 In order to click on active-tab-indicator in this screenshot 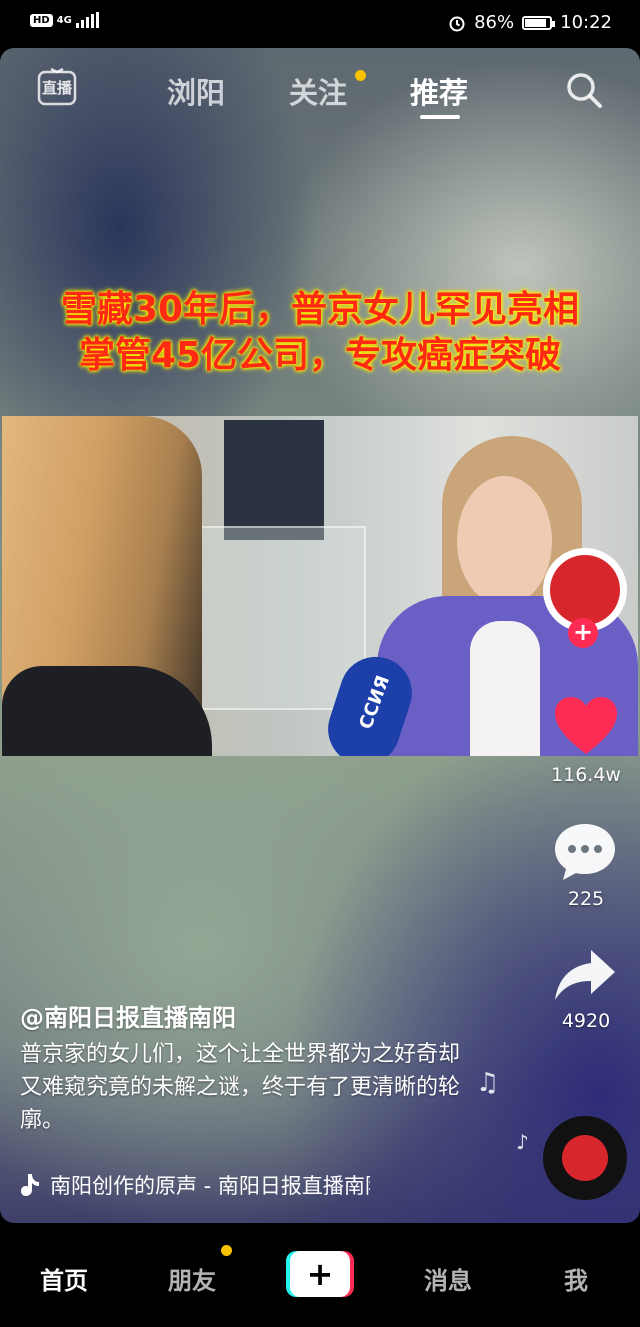, I will do `click(440, 117)`.